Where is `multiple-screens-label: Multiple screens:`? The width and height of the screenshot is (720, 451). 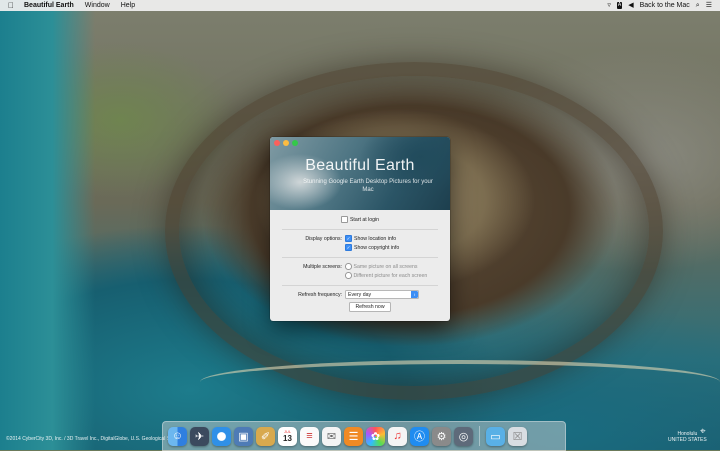
multiple-screens-label: Multiple screens: is located at coordinates (322, 266).